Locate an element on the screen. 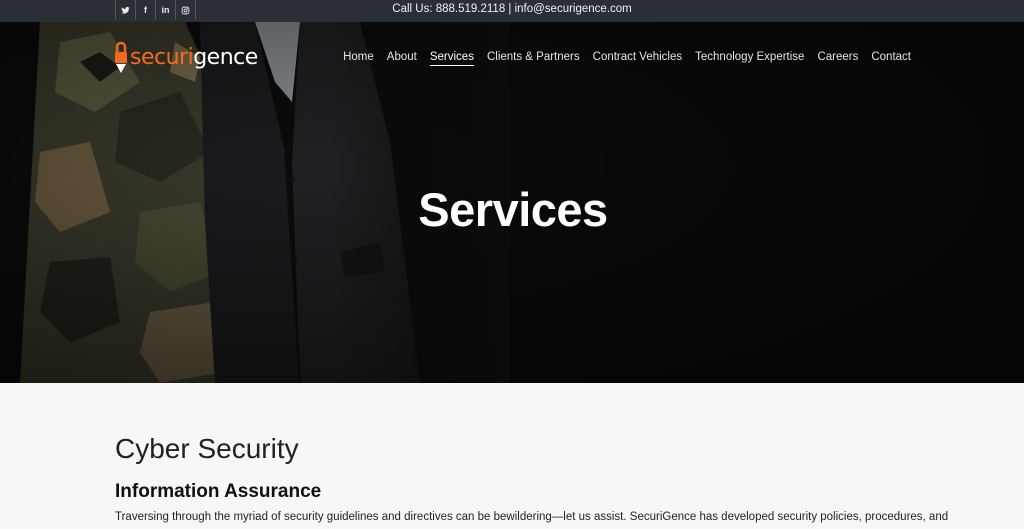  lock-icon is located at coordinates (121, 57).